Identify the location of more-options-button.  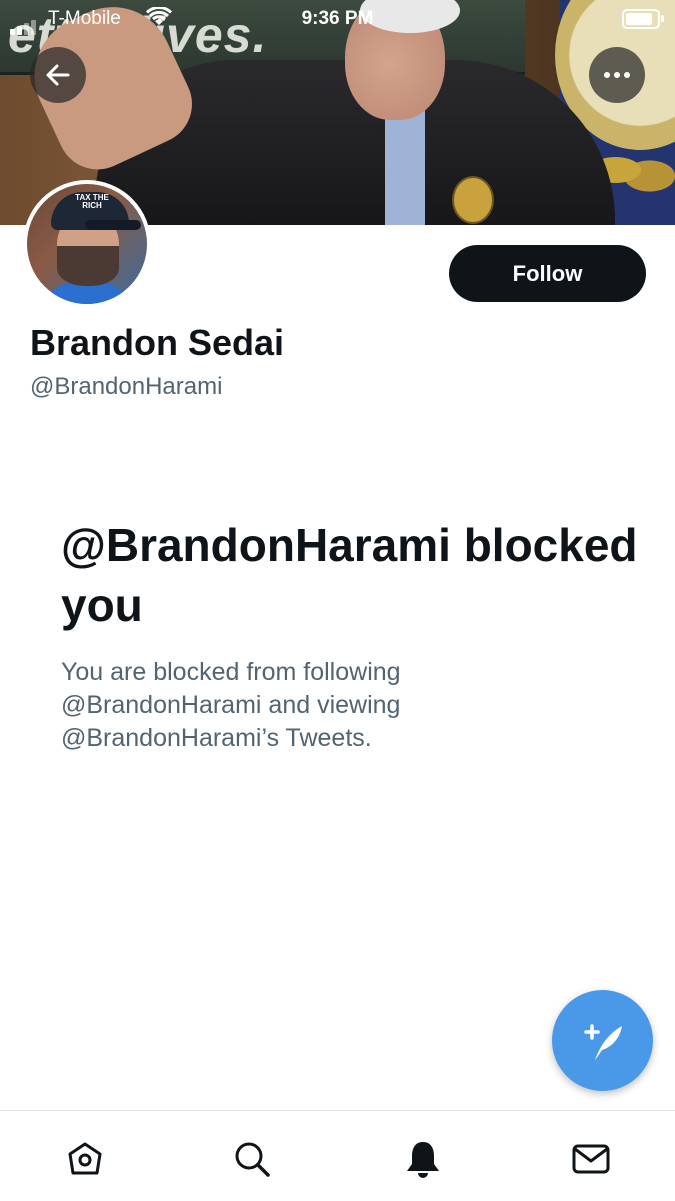
(617, 75).